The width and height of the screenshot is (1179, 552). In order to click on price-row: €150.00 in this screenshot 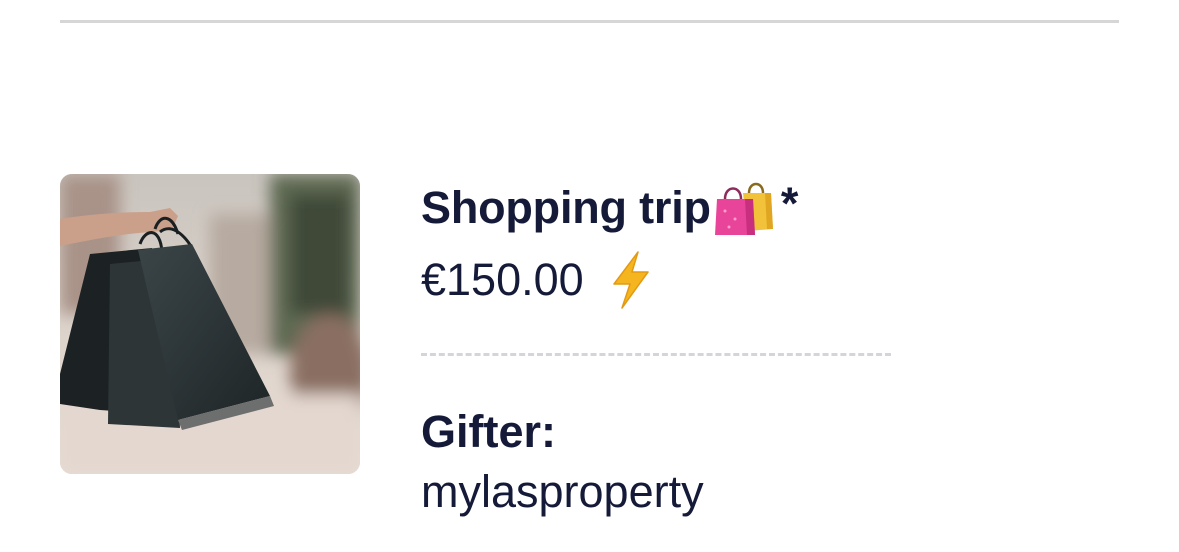, I will do `click(537, 280)`.